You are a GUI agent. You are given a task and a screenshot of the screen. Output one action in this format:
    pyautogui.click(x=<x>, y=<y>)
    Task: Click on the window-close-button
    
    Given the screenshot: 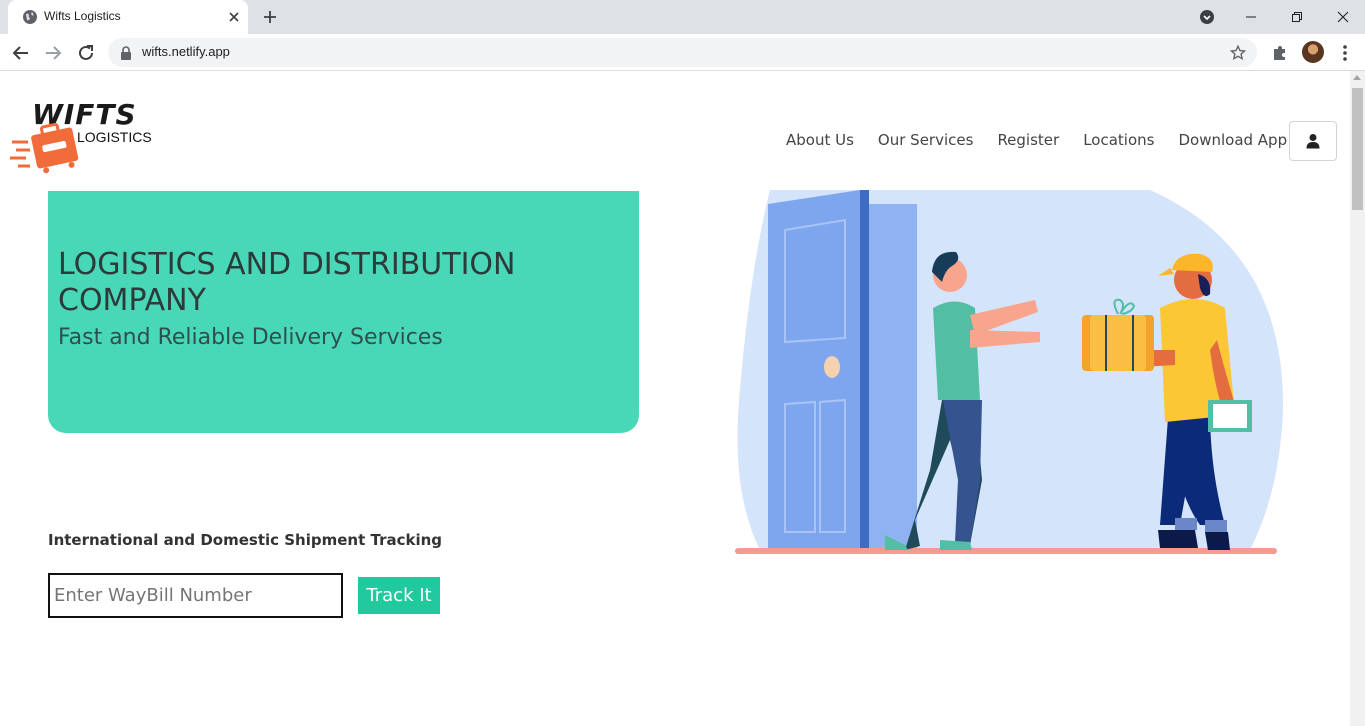 What is the action you would take?
    pyautogui.click(x=1342, y=17)
    